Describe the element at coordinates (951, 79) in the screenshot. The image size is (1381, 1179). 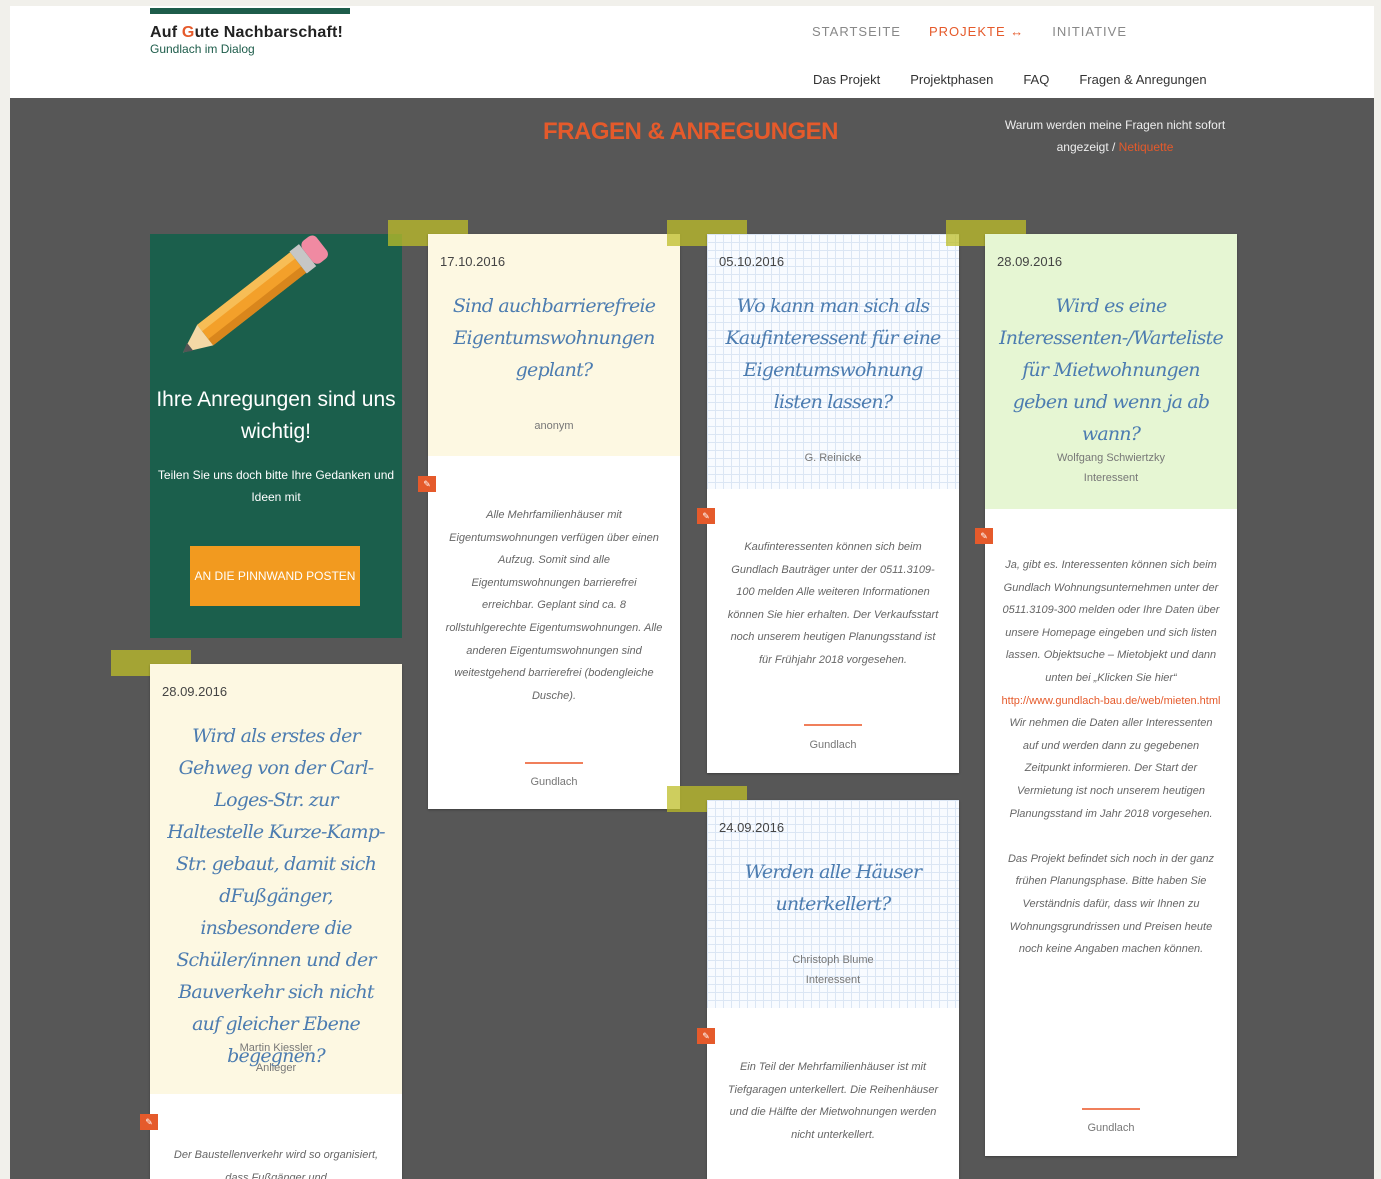
I see `subnav-projektphasen: Projektphasen` at that location.